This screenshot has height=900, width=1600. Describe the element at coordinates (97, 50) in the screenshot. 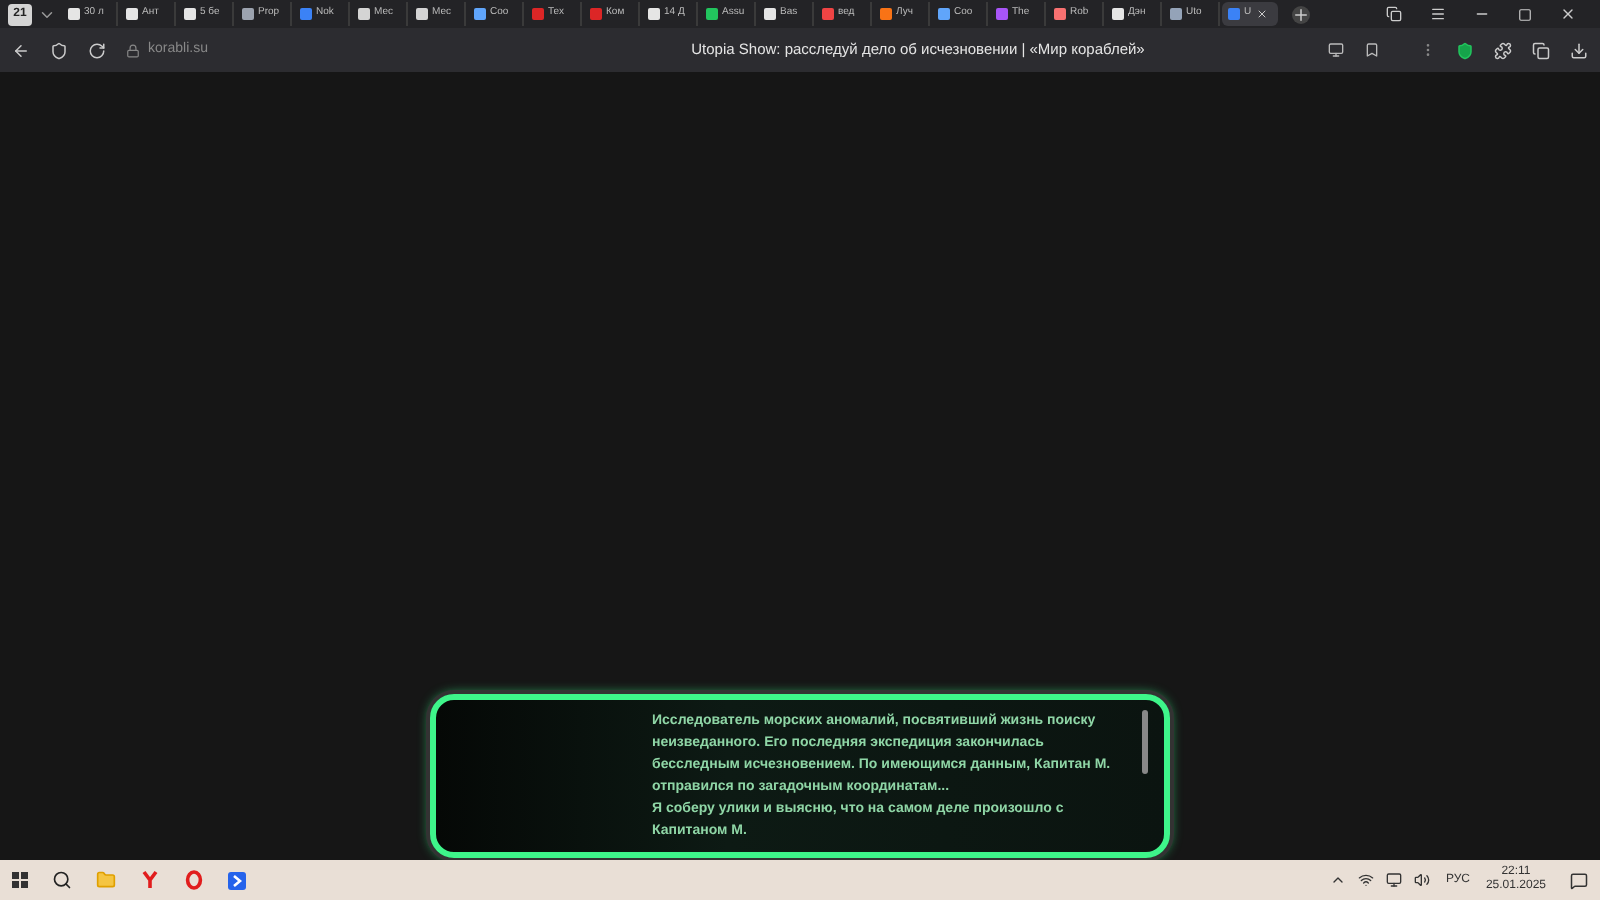

I see `reload-icon` at that location.